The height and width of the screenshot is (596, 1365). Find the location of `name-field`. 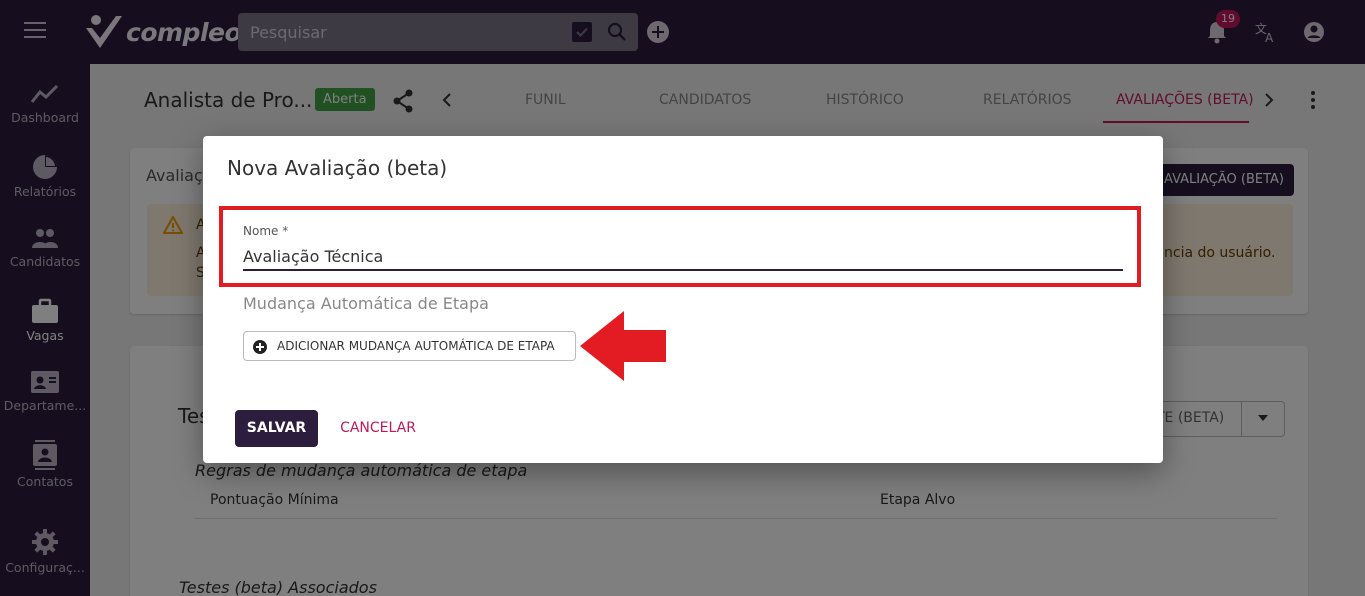

name-field is located at coordinates (683, 257).